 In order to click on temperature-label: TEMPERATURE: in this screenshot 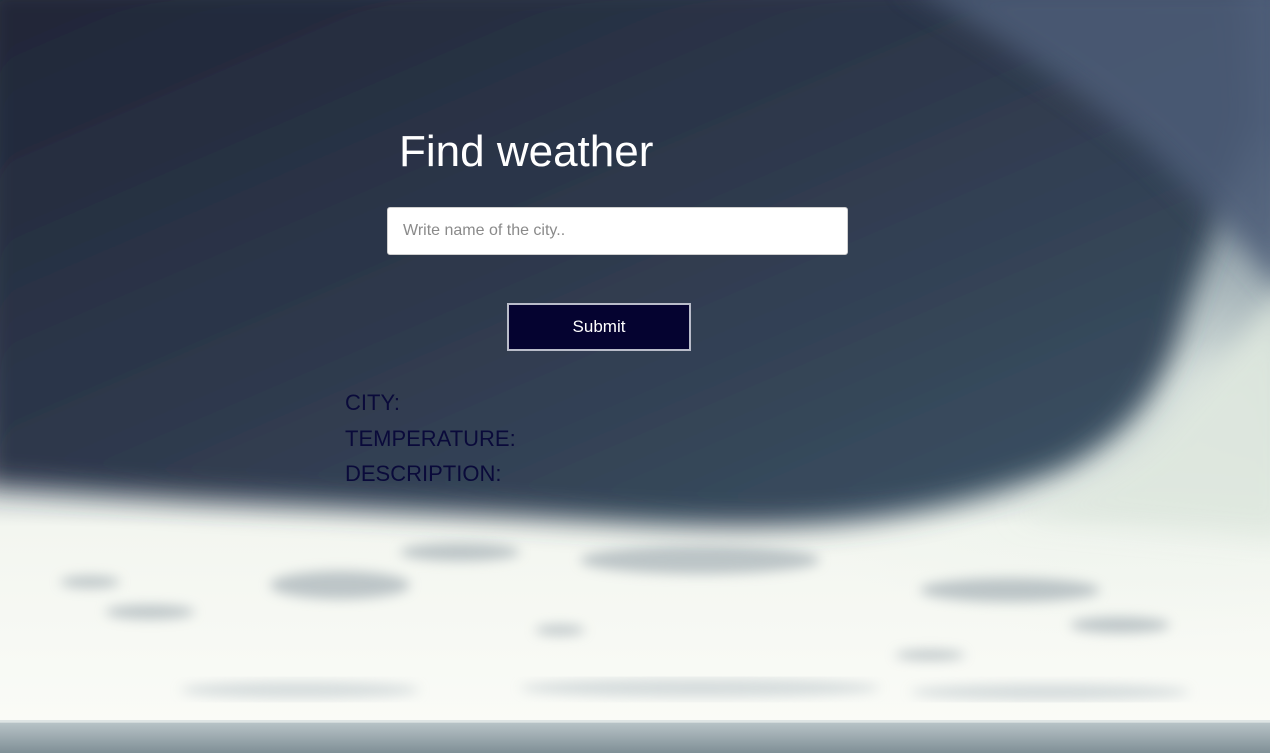, I will do `click(430, 438)`.